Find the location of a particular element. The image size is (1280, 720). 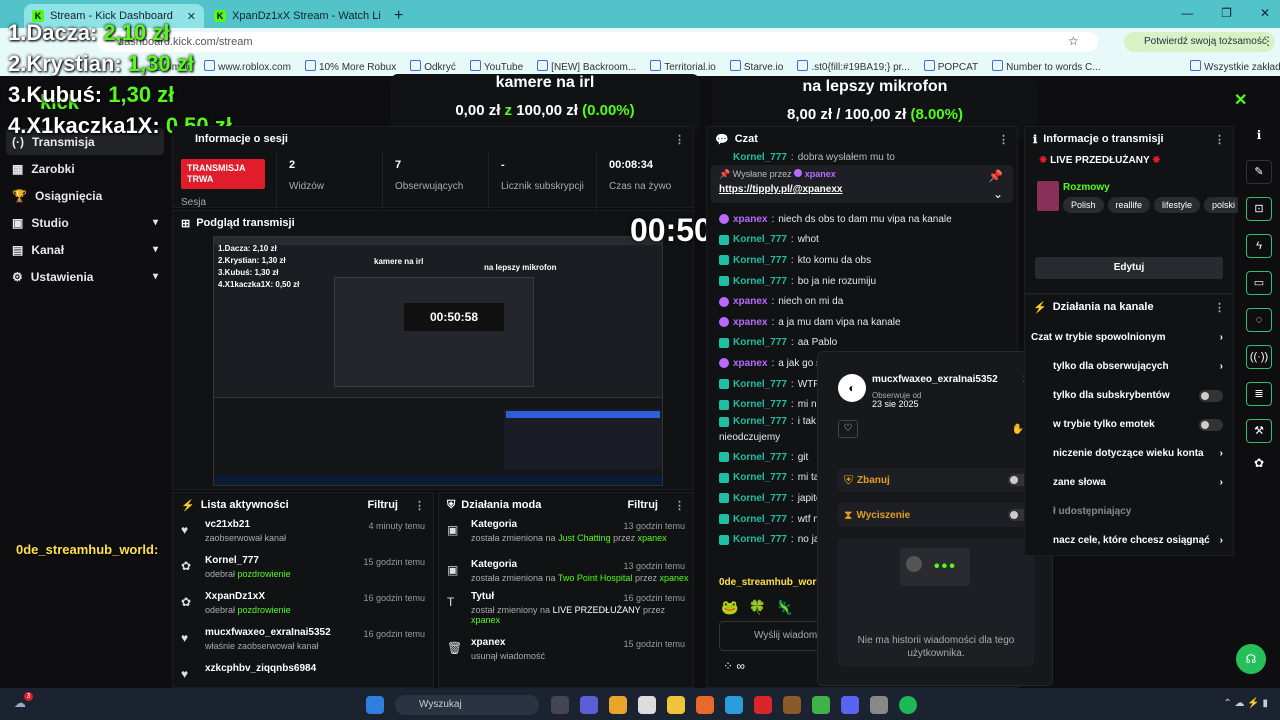

address-bar: dashboard.kick.com/stream is located at coordinates (598, 42).